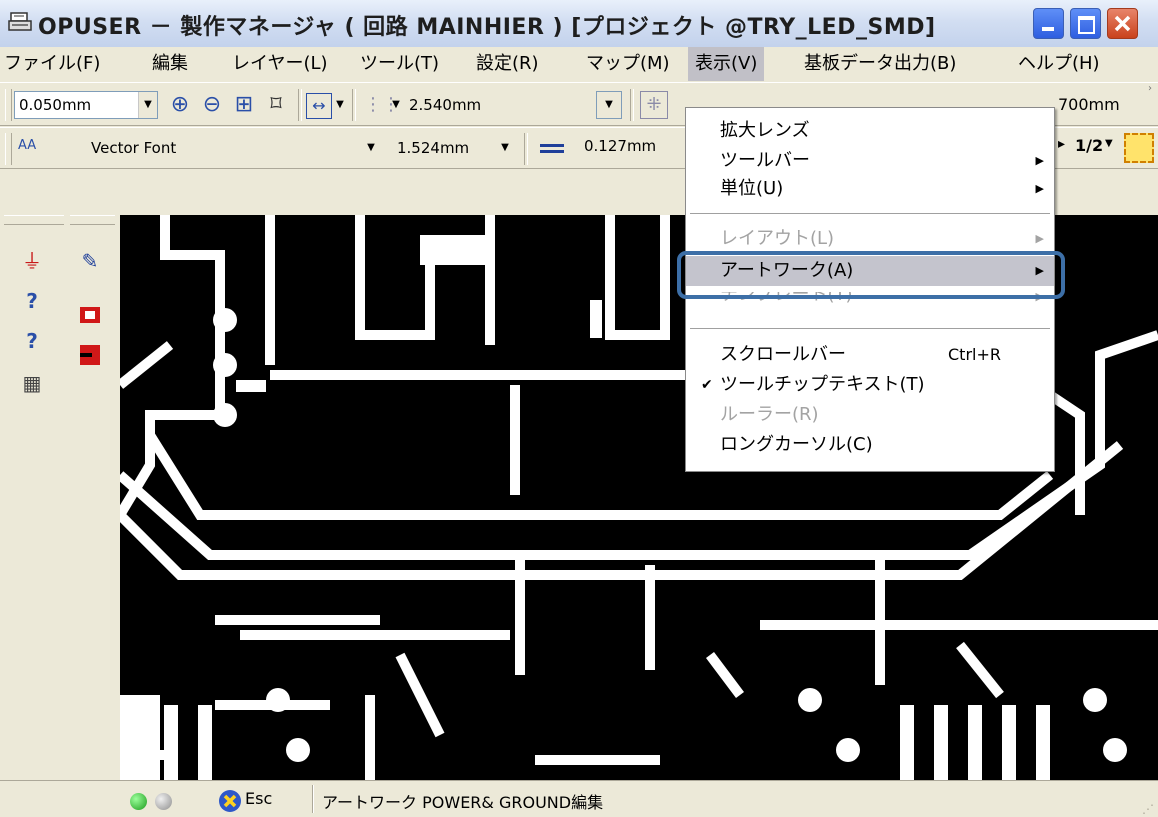  Describe the element at coordinates (822, 384) in the screenshot. I see `menu-item-label: ツールチップテキスト(T)` at that location.